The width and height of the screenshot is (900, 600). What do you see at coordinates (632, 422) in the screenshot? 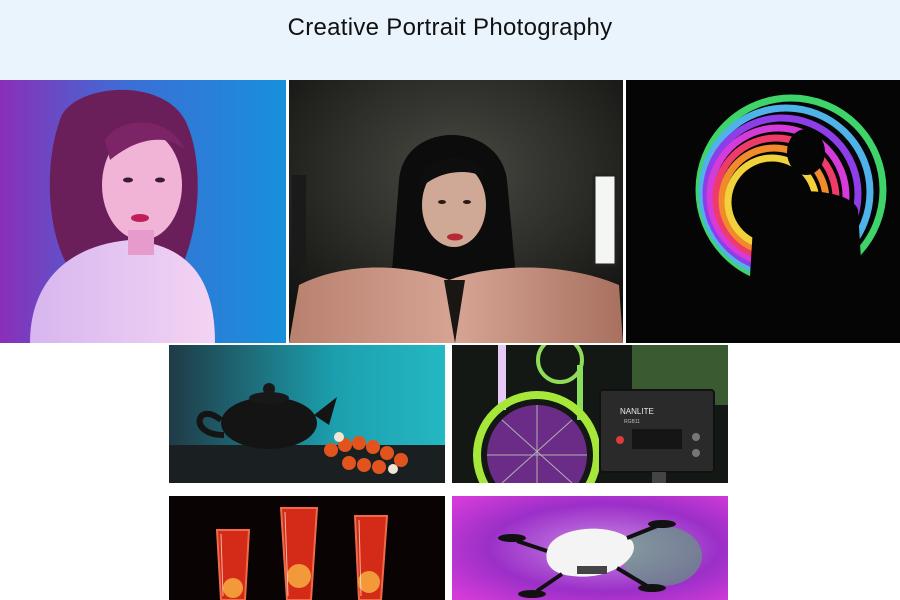
I see `light-model-label: RGB11` at bounding box center [632, 422].